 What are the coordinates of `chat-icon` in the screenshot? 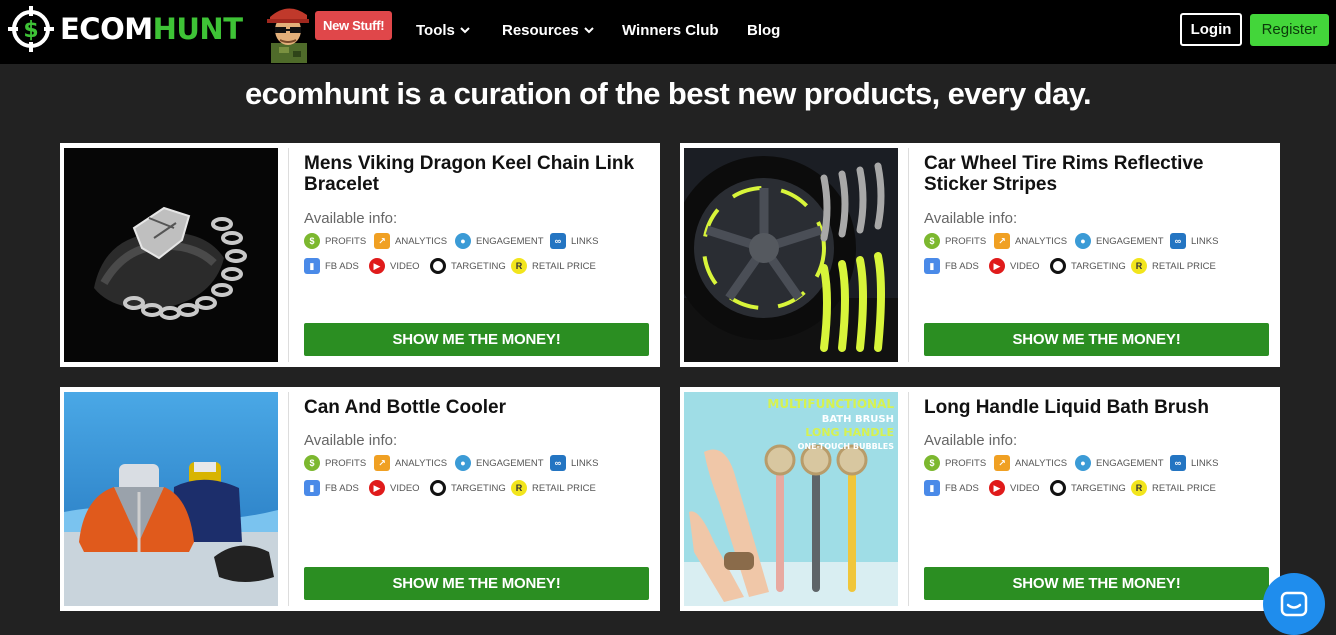 It's located at (1294, 604).